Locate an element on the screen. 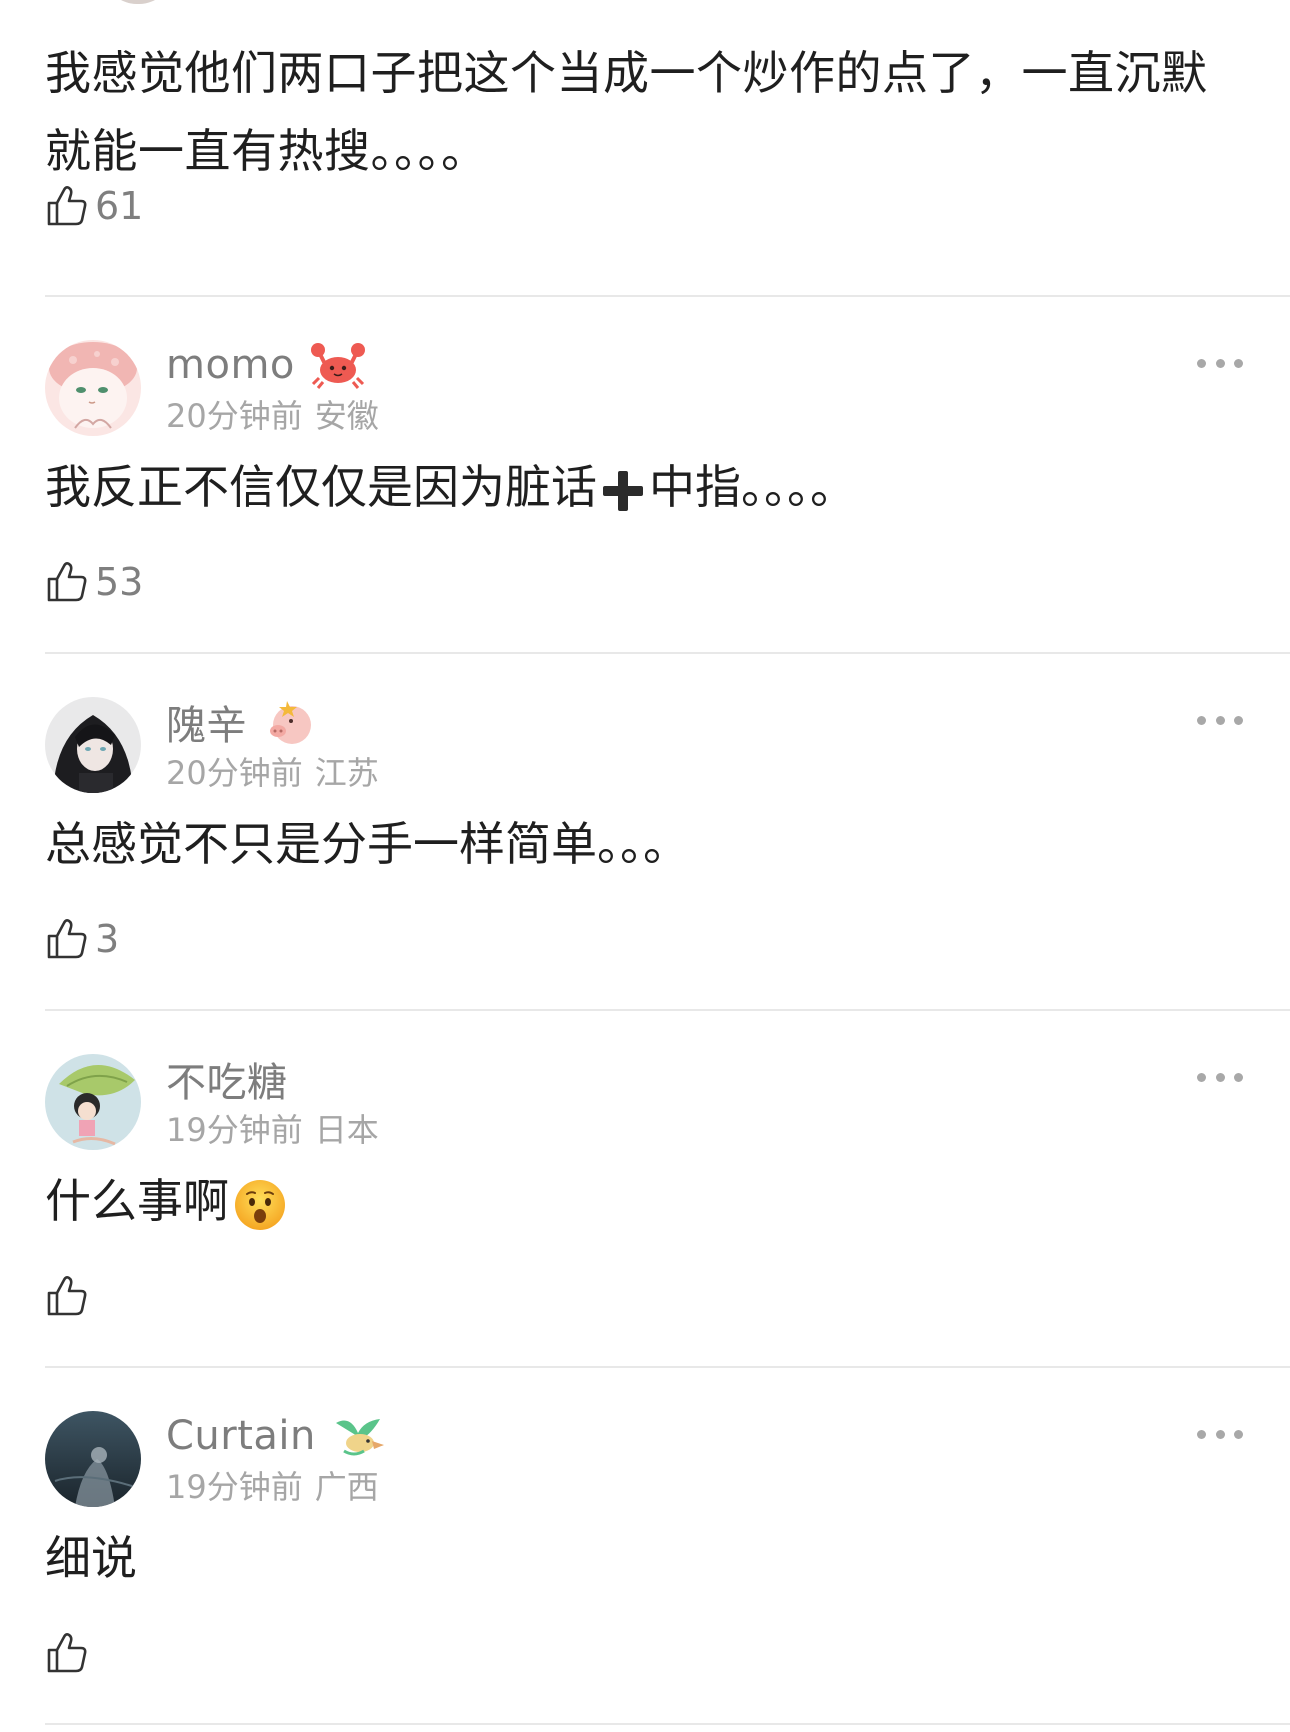  comment-meta: 20分钟前 安徽 is located at coordinates (272, 416).